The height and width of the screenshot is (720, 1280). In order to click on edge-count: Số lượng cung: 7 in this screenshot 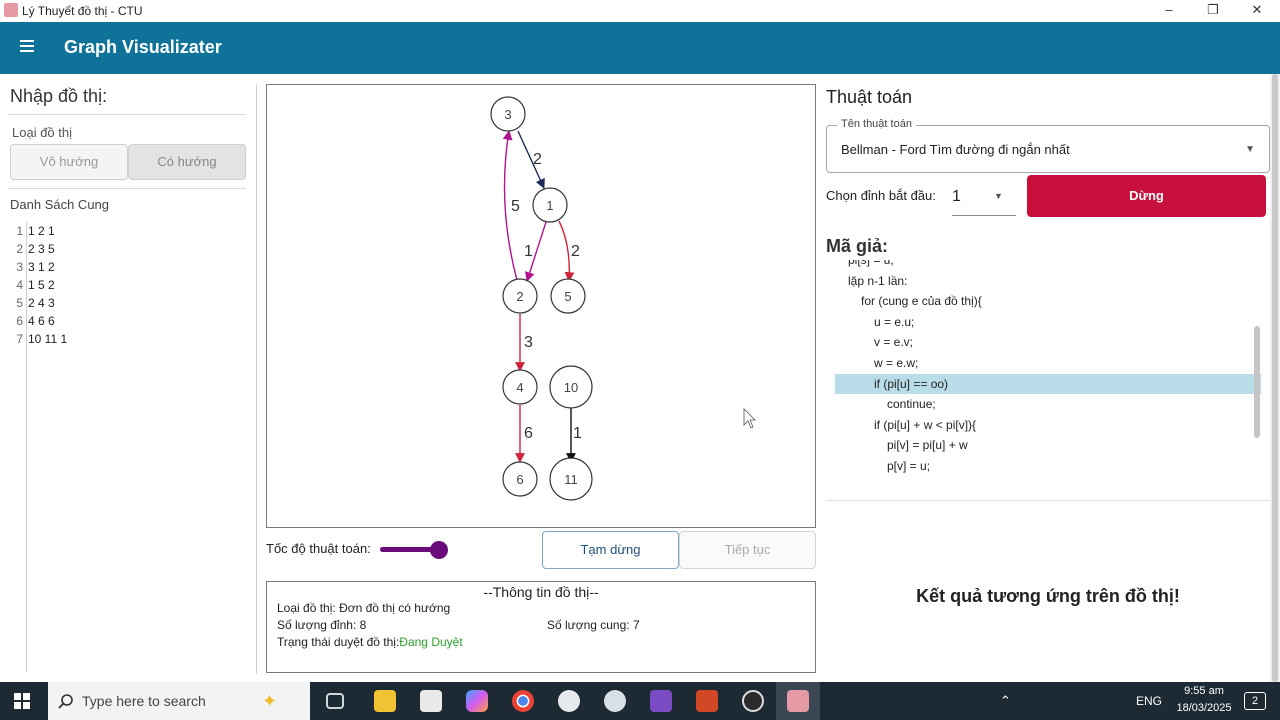, I will do `click(593, 625)`.